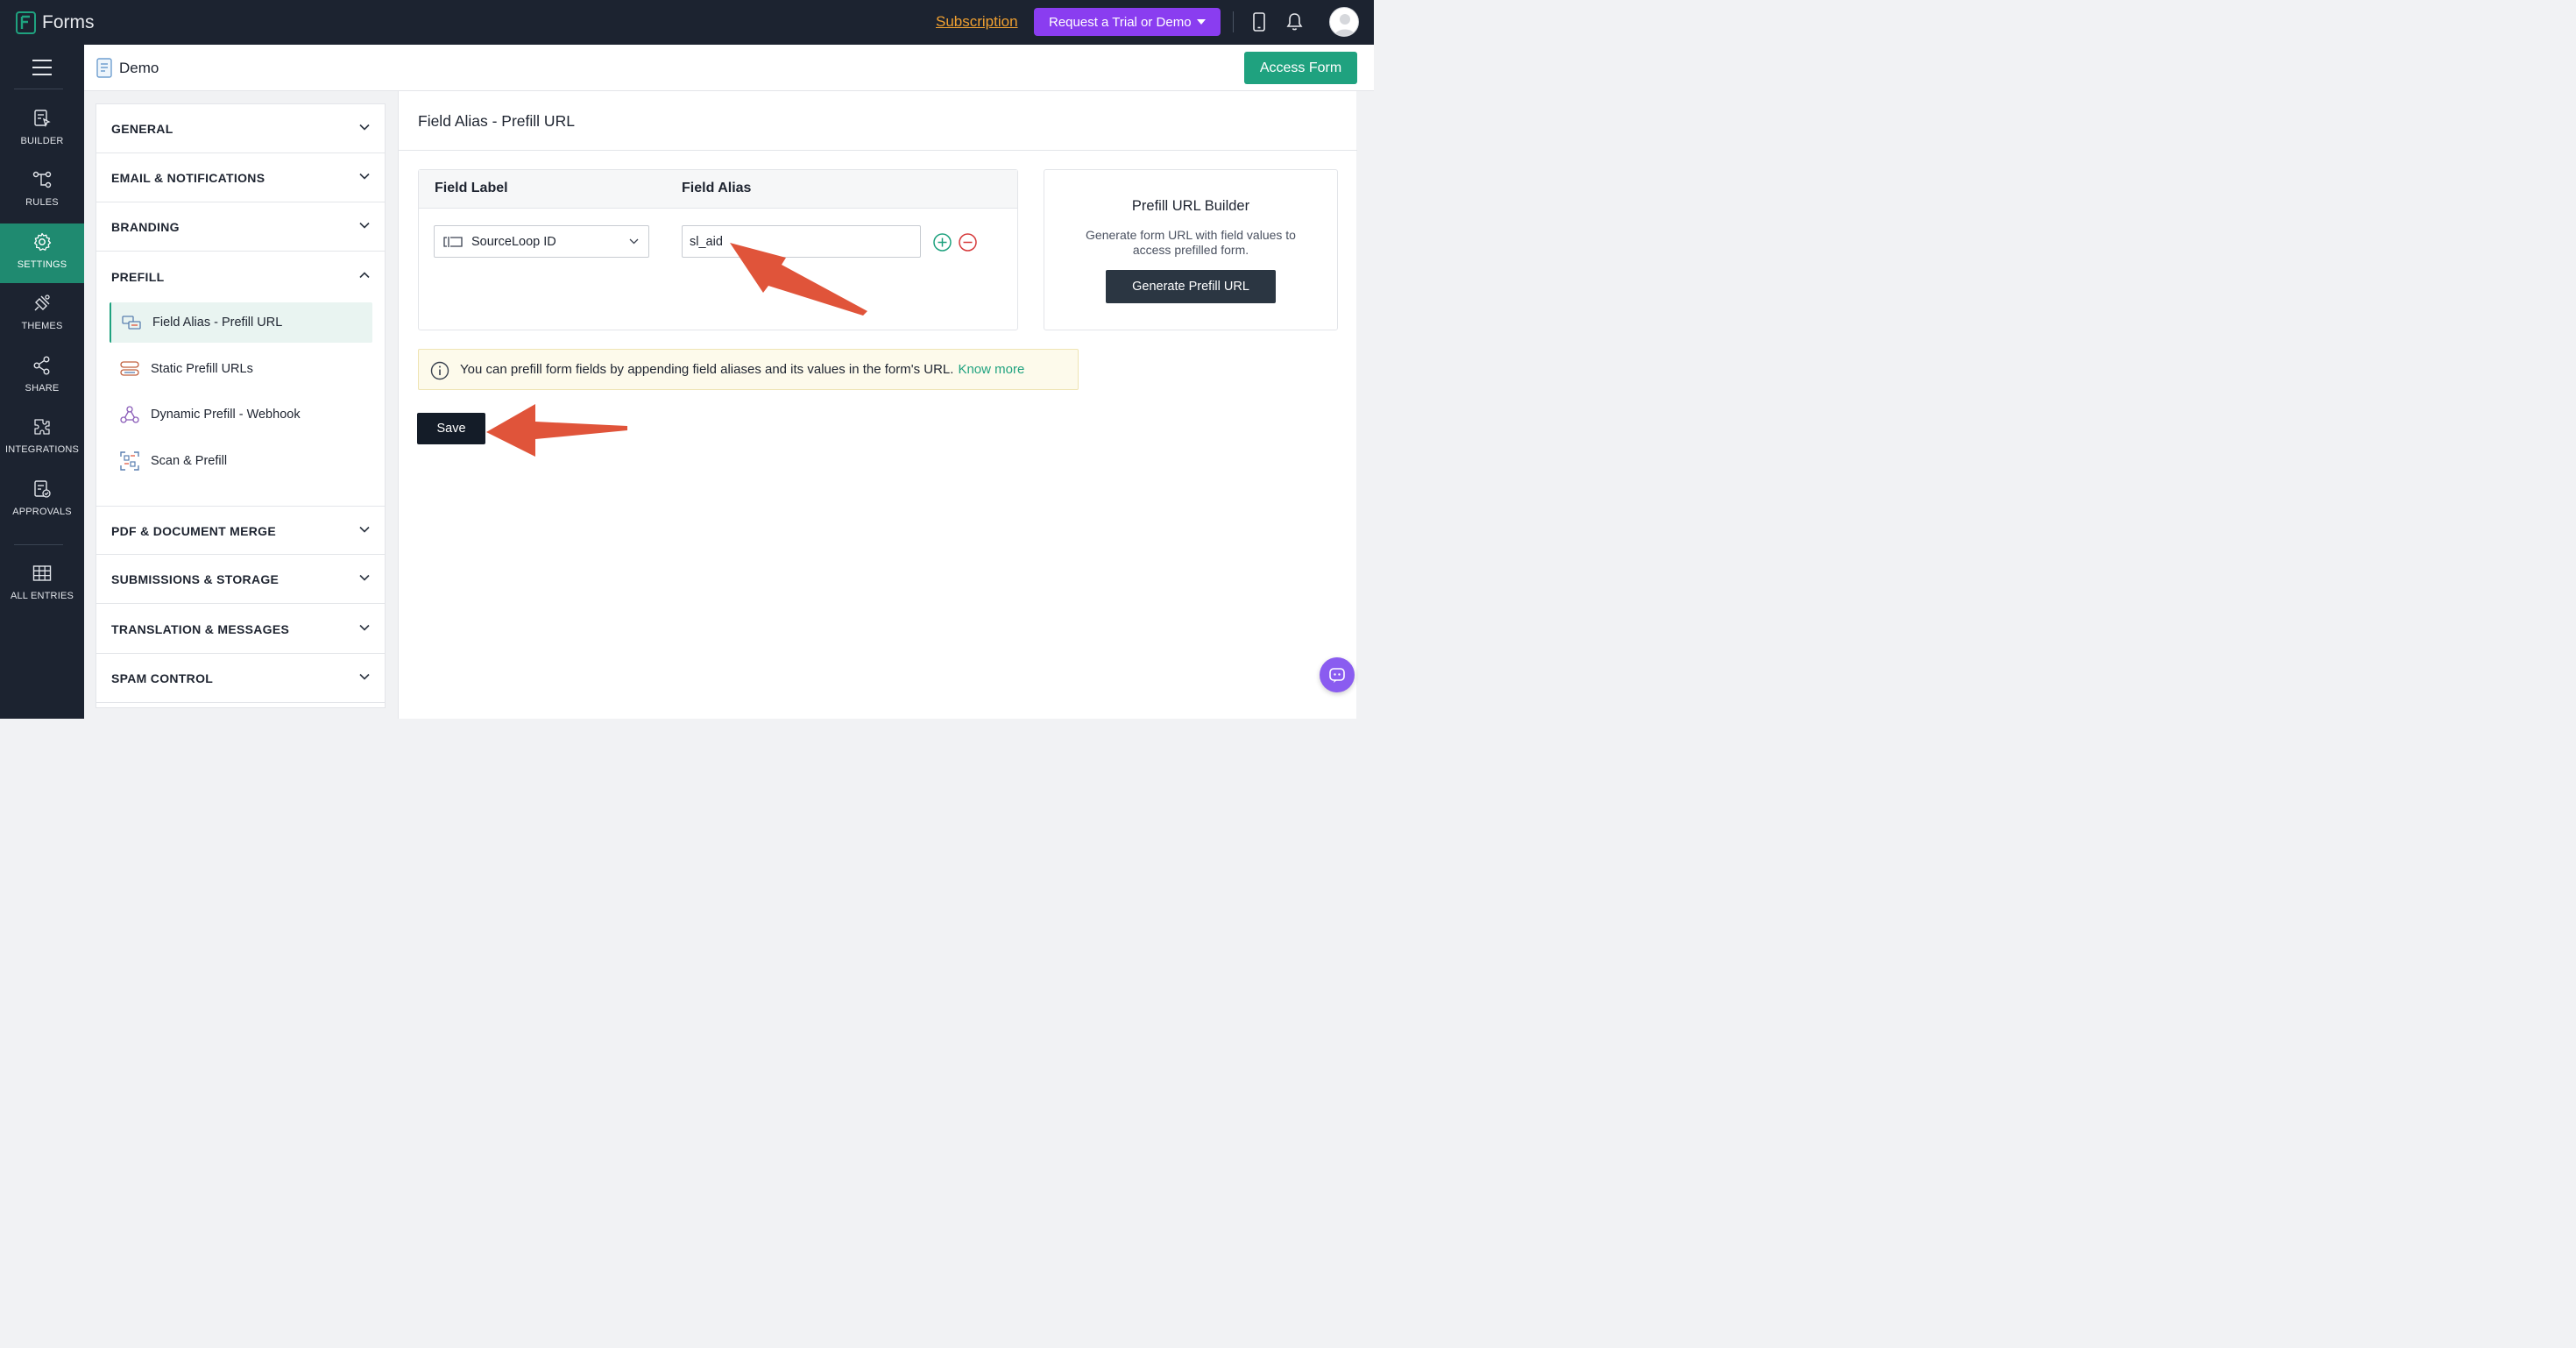  Describe the element at coordinates (241, 322) in the screenshot. I see `prefill-item-field-alias: Field Alias - Prefill URL` at that location.